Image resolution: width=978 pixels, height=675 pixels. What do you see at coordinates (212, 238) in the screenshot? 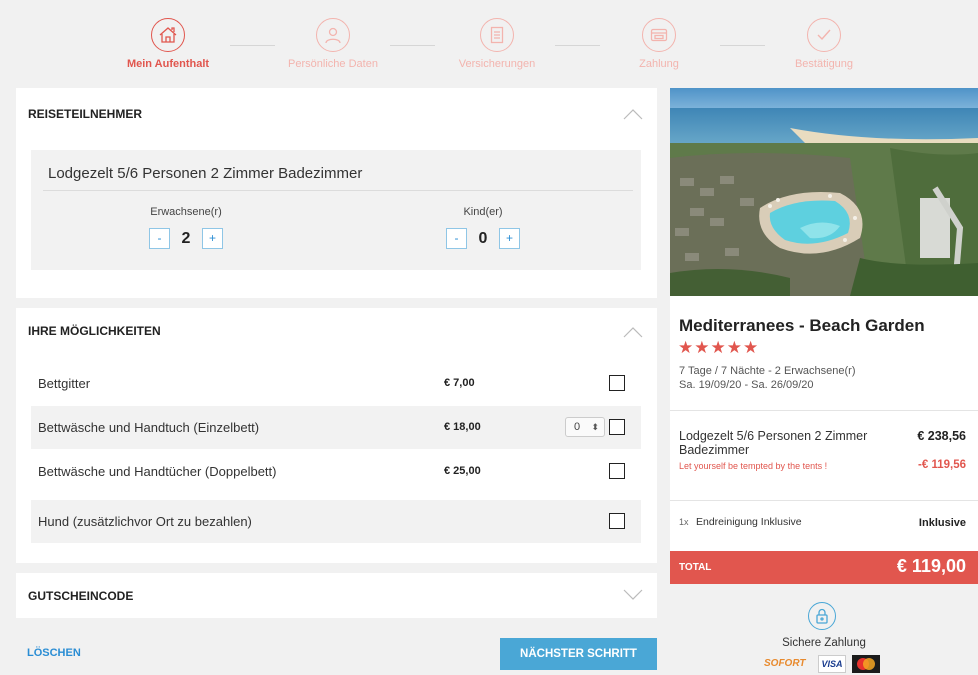
I see `adults-increment-button: +` at bounding box center [212, 238].